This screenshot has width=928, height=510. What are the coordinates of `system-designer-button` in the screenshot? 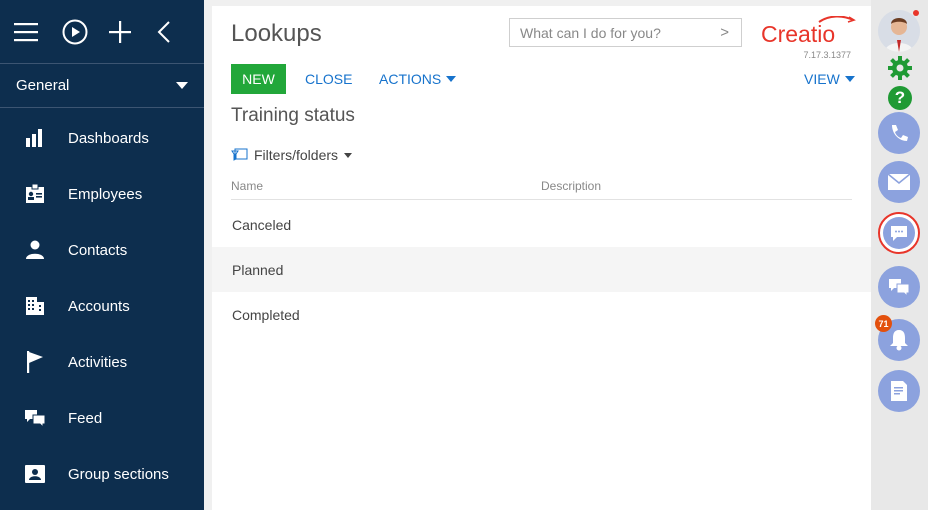 It's located at (900, 70).